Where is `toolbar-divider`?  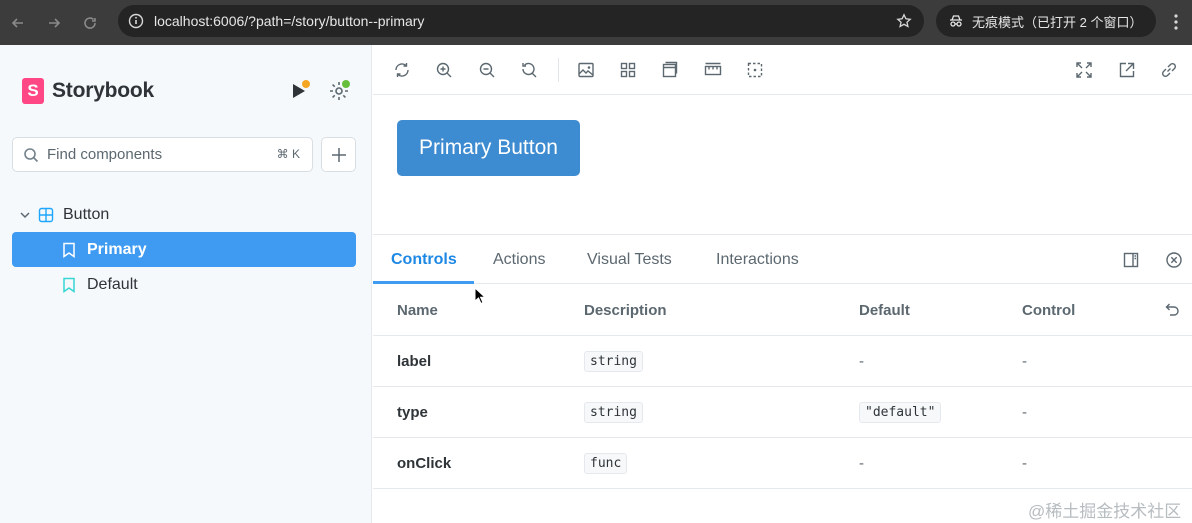
toolbar-divider is located at coordinates (558, 70).